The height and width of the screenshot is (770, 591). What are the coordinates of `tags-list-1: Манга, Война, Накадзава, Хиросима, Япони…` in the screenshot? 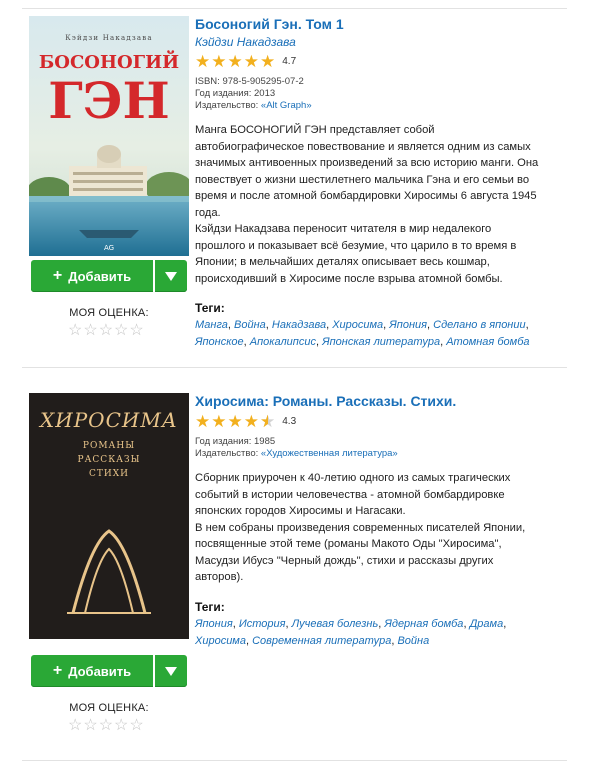 It's located at (362, 333).